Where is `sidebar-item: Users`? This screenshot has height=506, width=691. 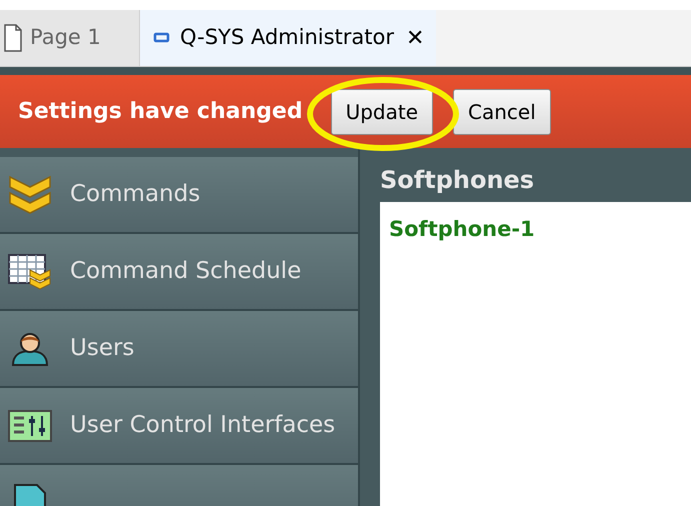
sidebar-item: Users is located at coordinates (179, 349).